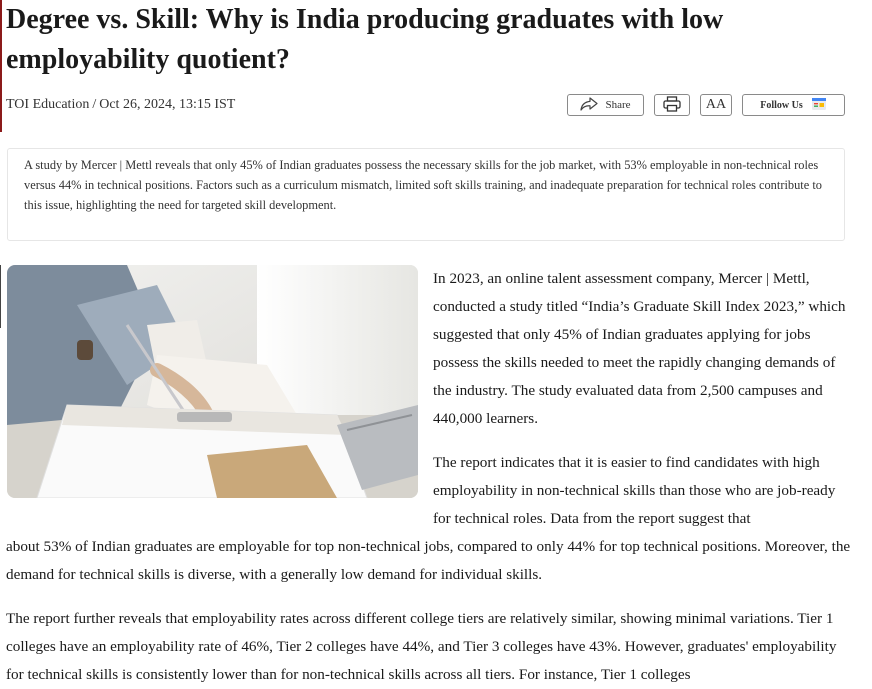 Image resolution: width=872 pixels, height=689 pixels. I want to click on follow-us-label: Follow Us, so click(781, 105).